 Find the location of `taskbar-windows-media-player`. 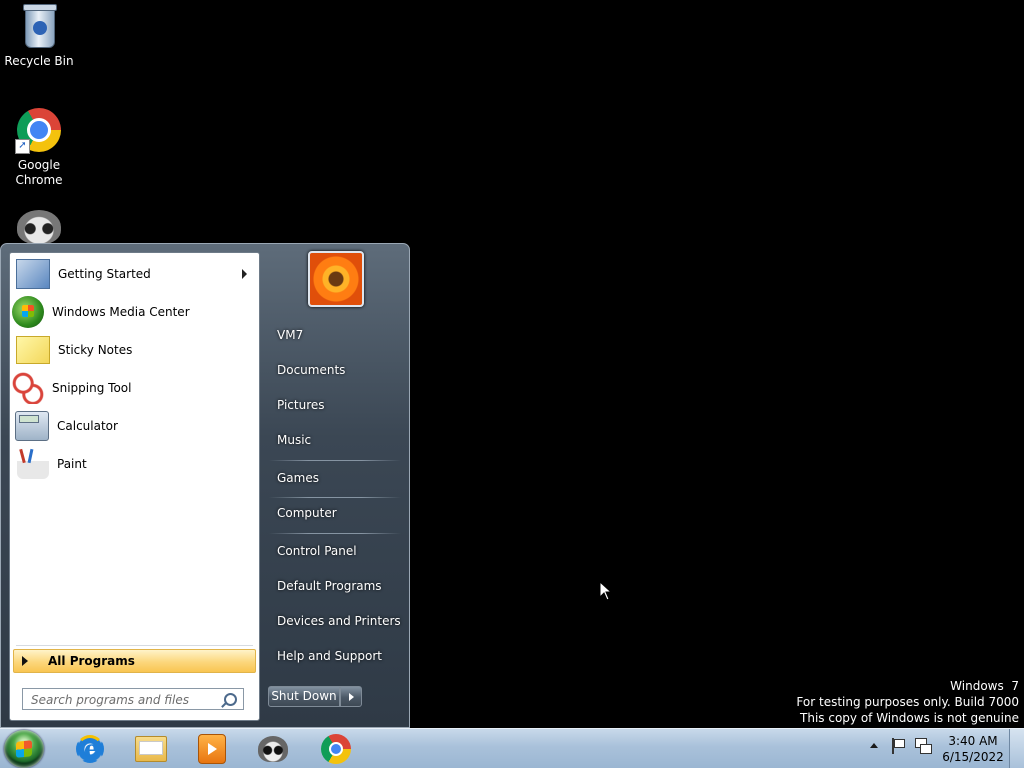

taskbar-windows-media-player is located at coordinates (212, 749).